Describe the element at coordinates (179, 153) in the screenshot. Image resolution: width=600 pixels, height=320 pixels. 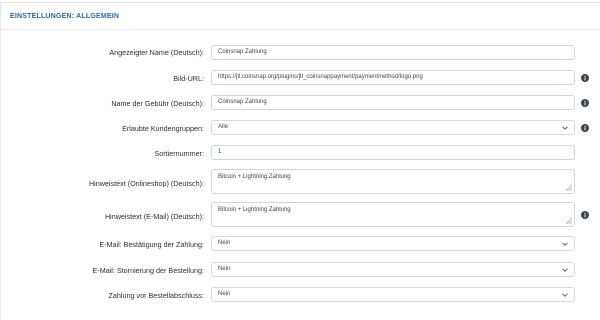
I see `label-sortiernummer: Sortiernummer:` at that location.